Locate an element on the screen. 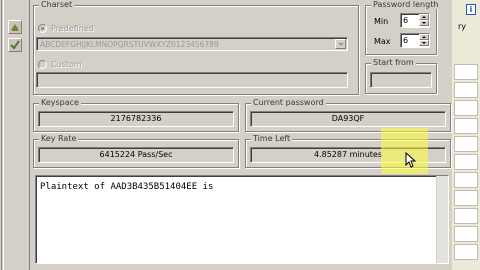  tool-icon is located at coordinates (15, 27).